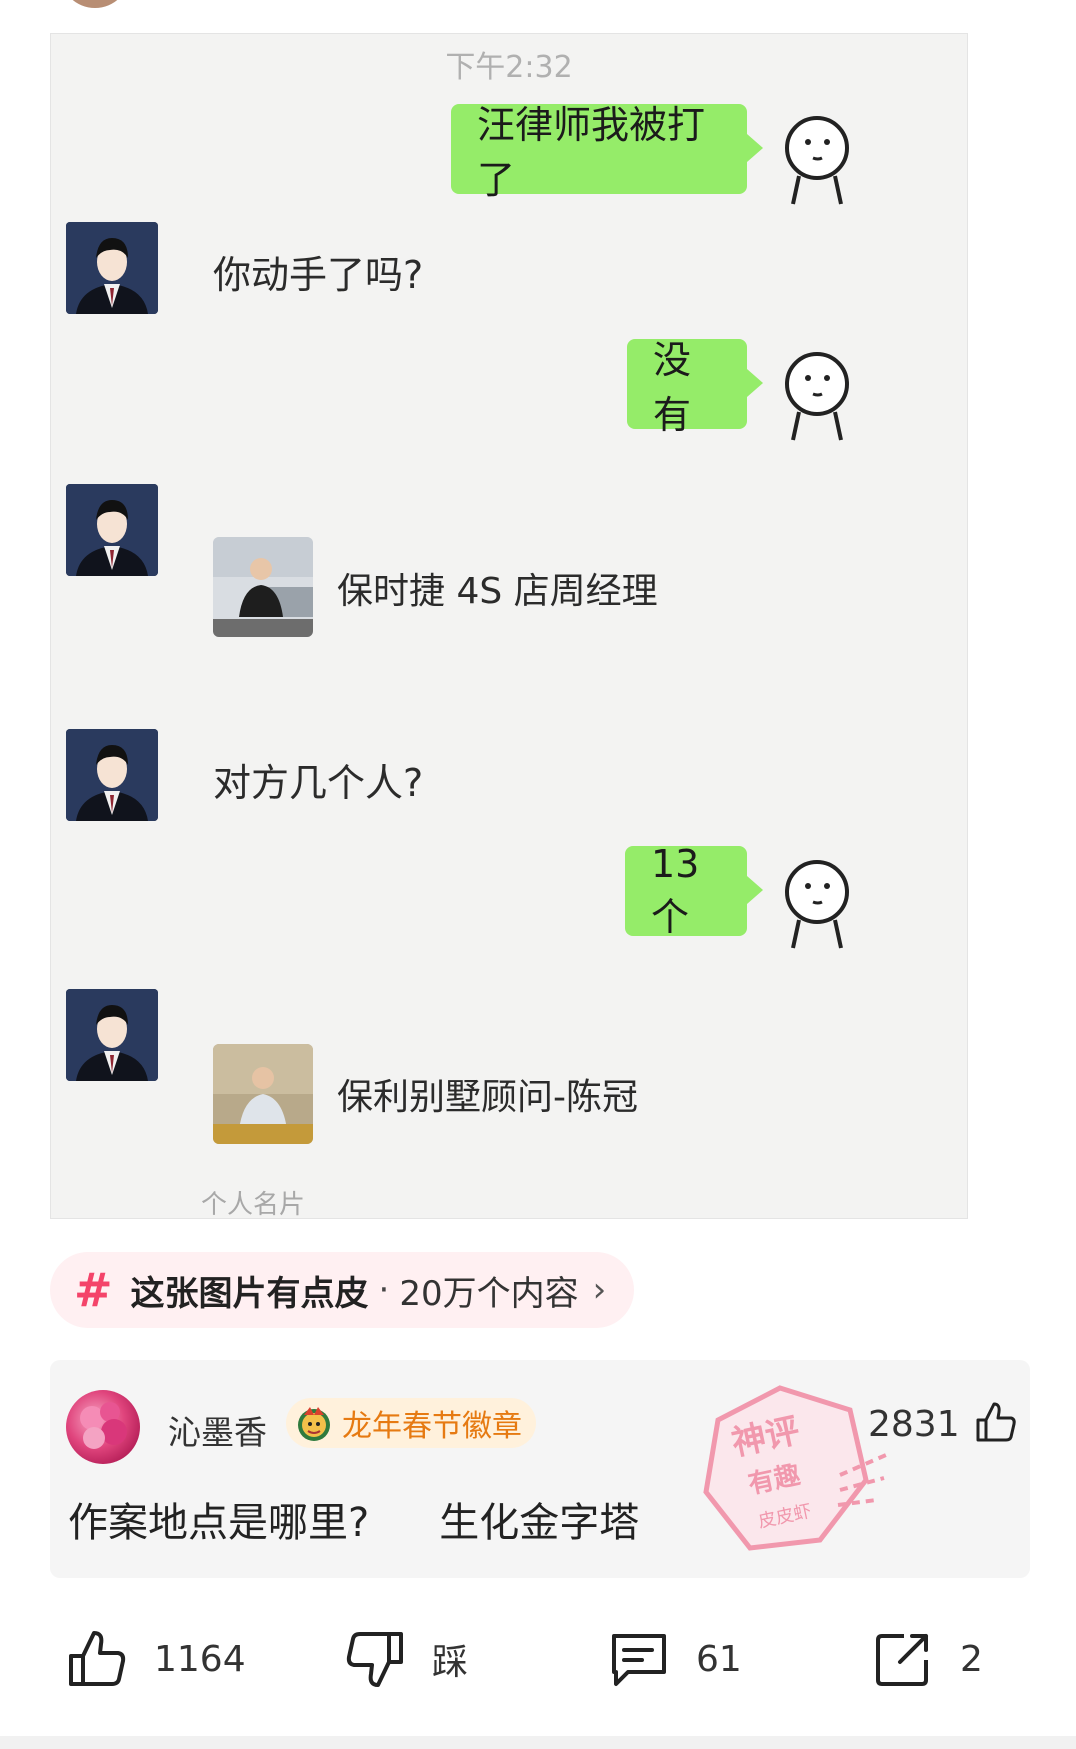 Image resolution: width=1076 pixels, height=1749 pixels. What do you see at coordinates (675, 1659) in the screenshot?
I see `comment-button: 61` at bounding box center [675, 1659].